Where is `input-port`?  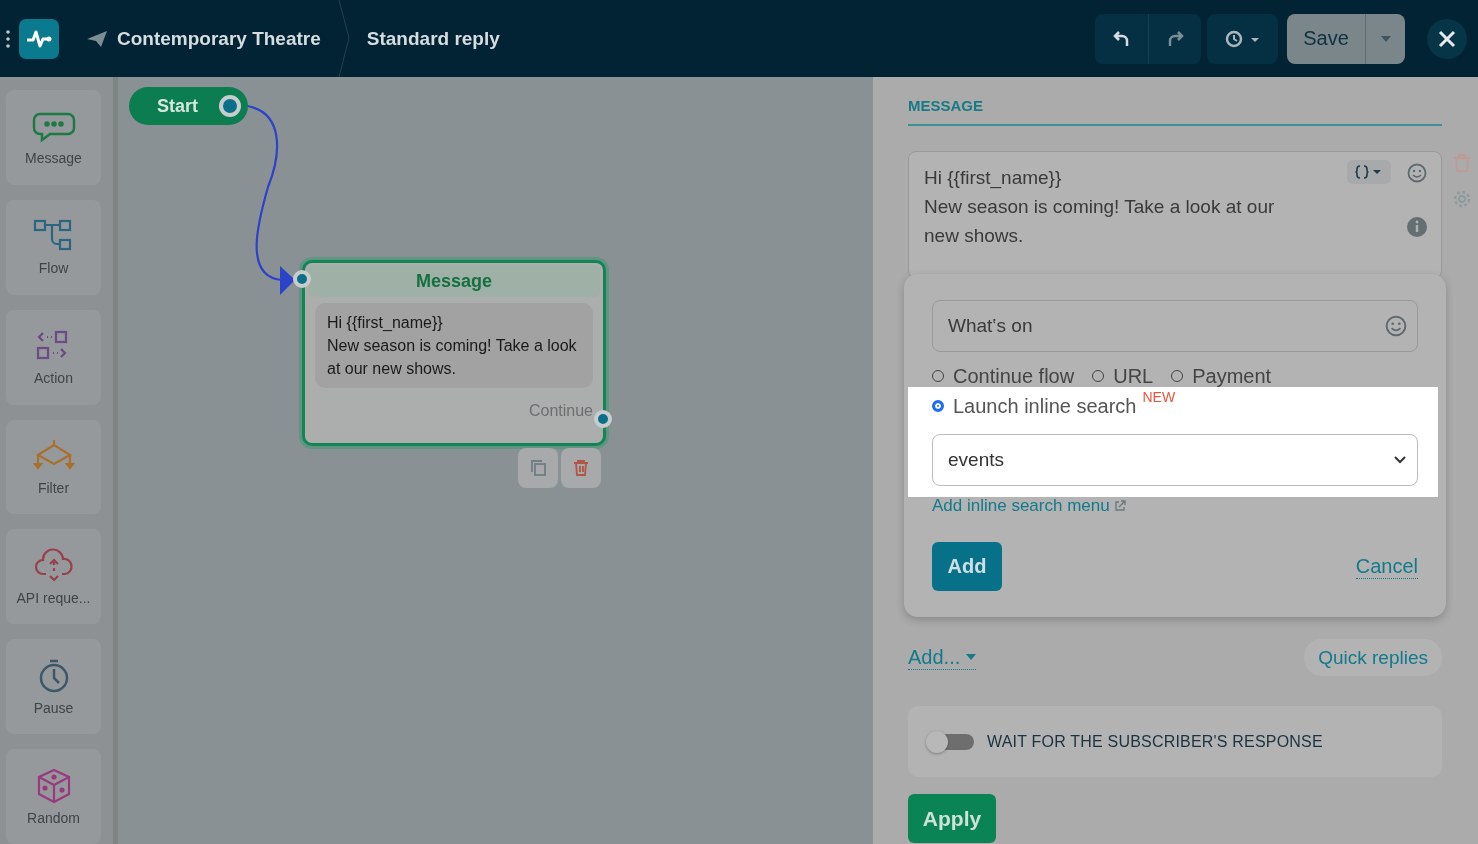
input-port is located at coordinates (302, 279).